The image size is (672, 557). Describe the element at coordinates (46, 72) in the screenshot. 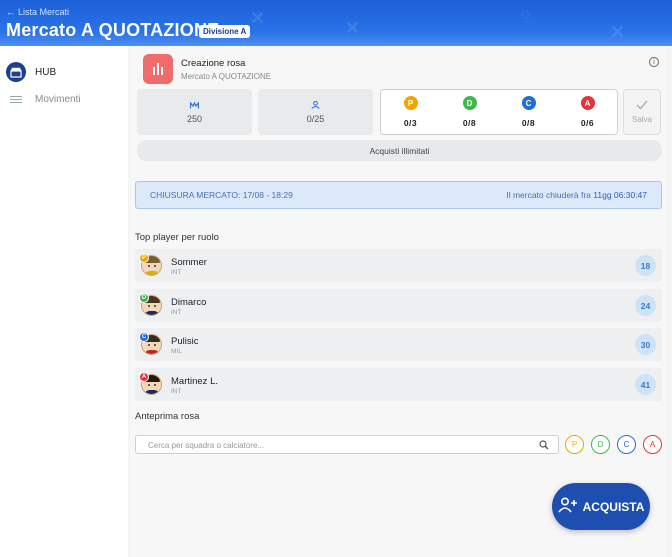

I see `sidebar-item-label: HUB` at that location.